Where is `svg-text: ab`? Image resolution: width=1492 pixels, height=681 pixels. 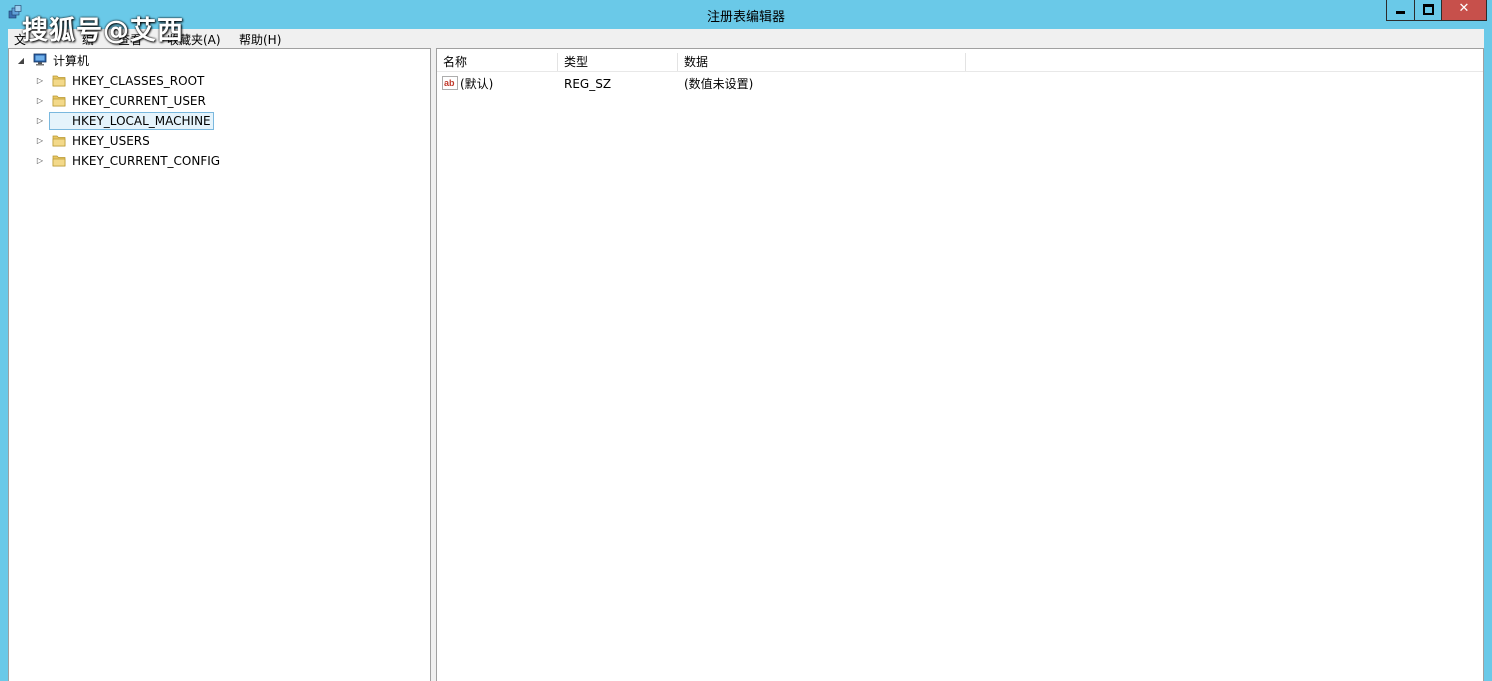
svg-text: ab is located at coordinates (449, 83).